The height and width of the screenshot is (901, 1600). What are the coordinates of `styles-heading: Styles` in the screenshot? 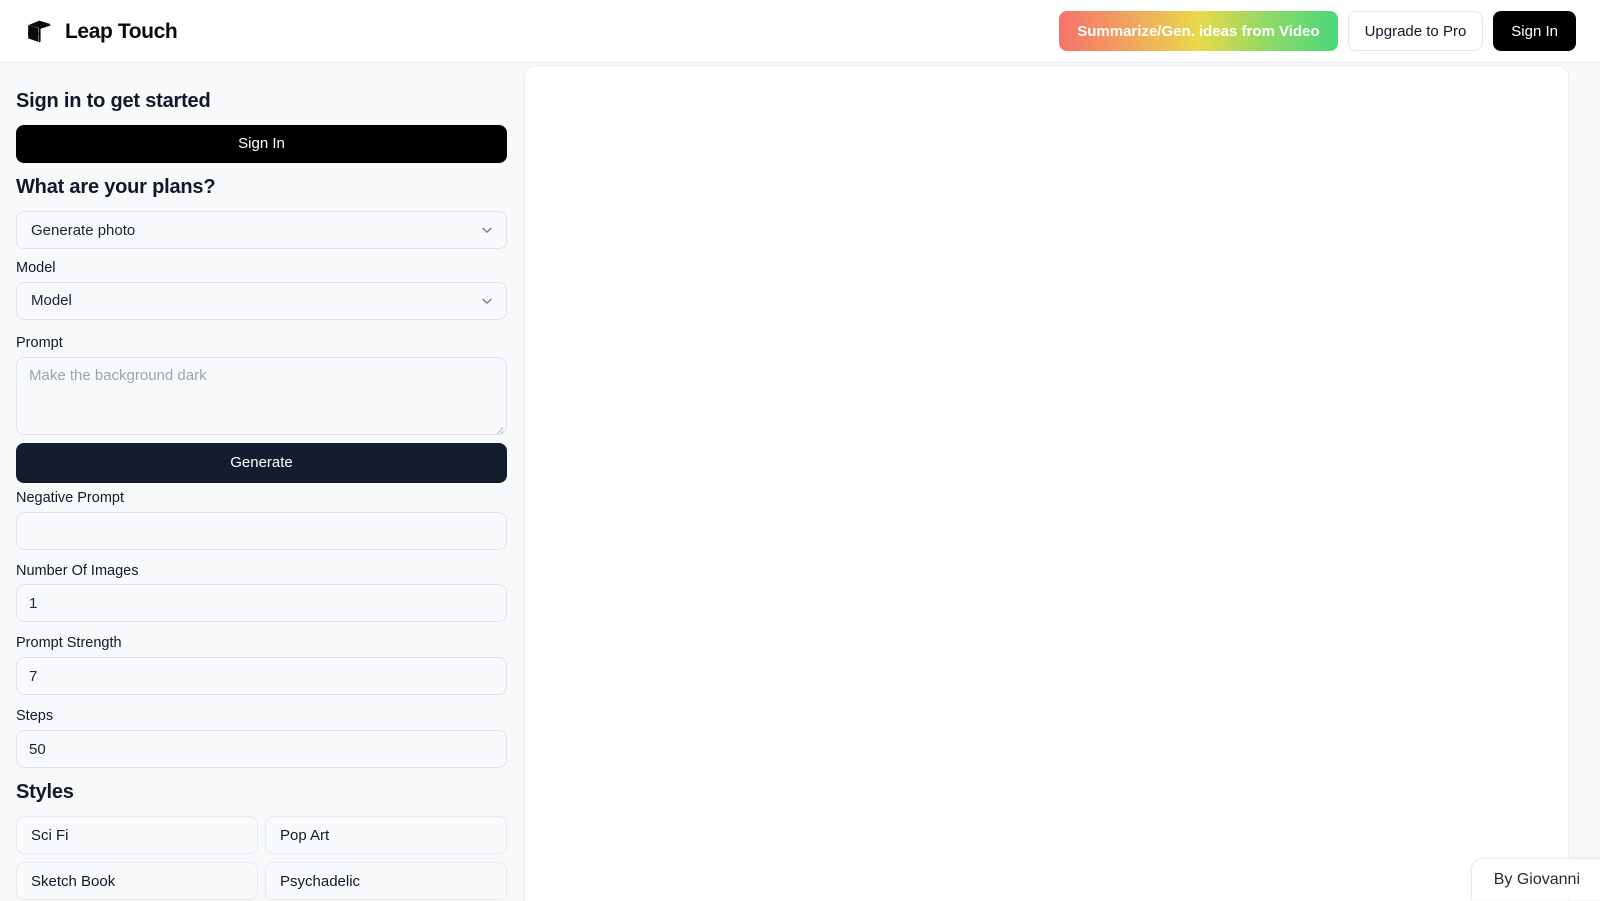 It's located at (261, 792).